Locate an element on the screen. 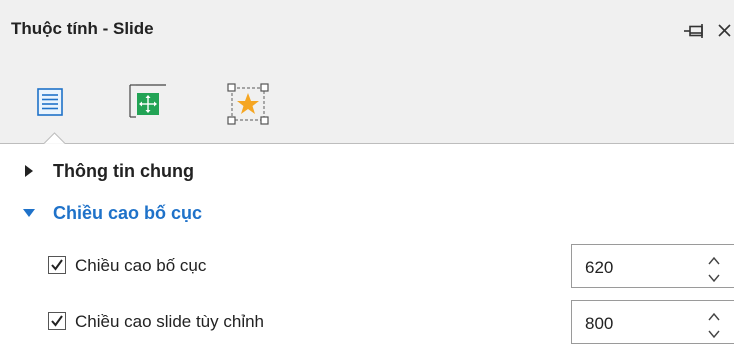 The image size is (734, 354). close-icon is located at coordinates (725, 30).